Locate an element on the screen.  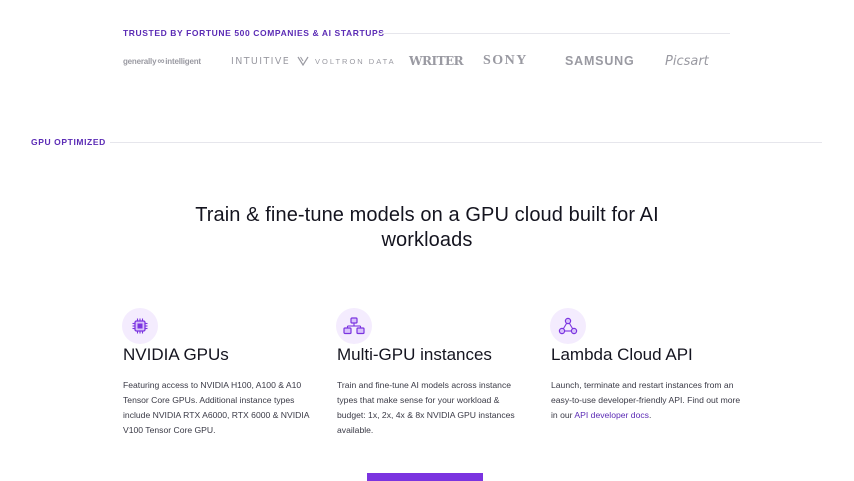
logo-voltron-data: VOLTRON DATA is located at coordinates (346, 61).